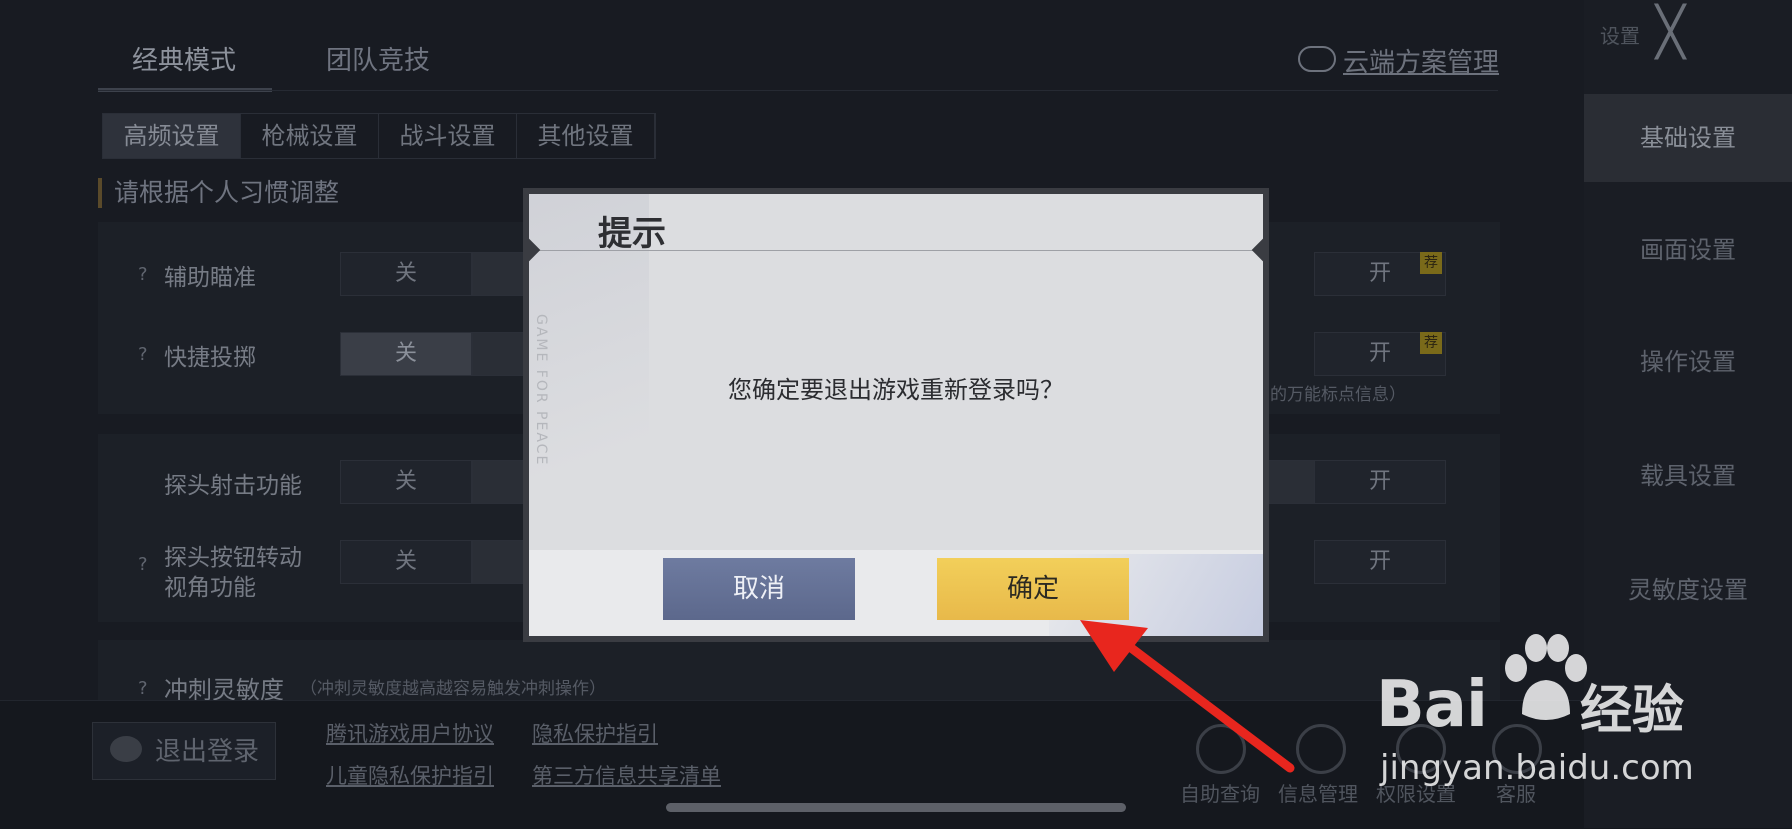 The height and width of the screenshot is (829, 1792). What do you see at coordinates (896, 807) in the screenshot?
I see `home-indicator` at bounding box center [896, 807].